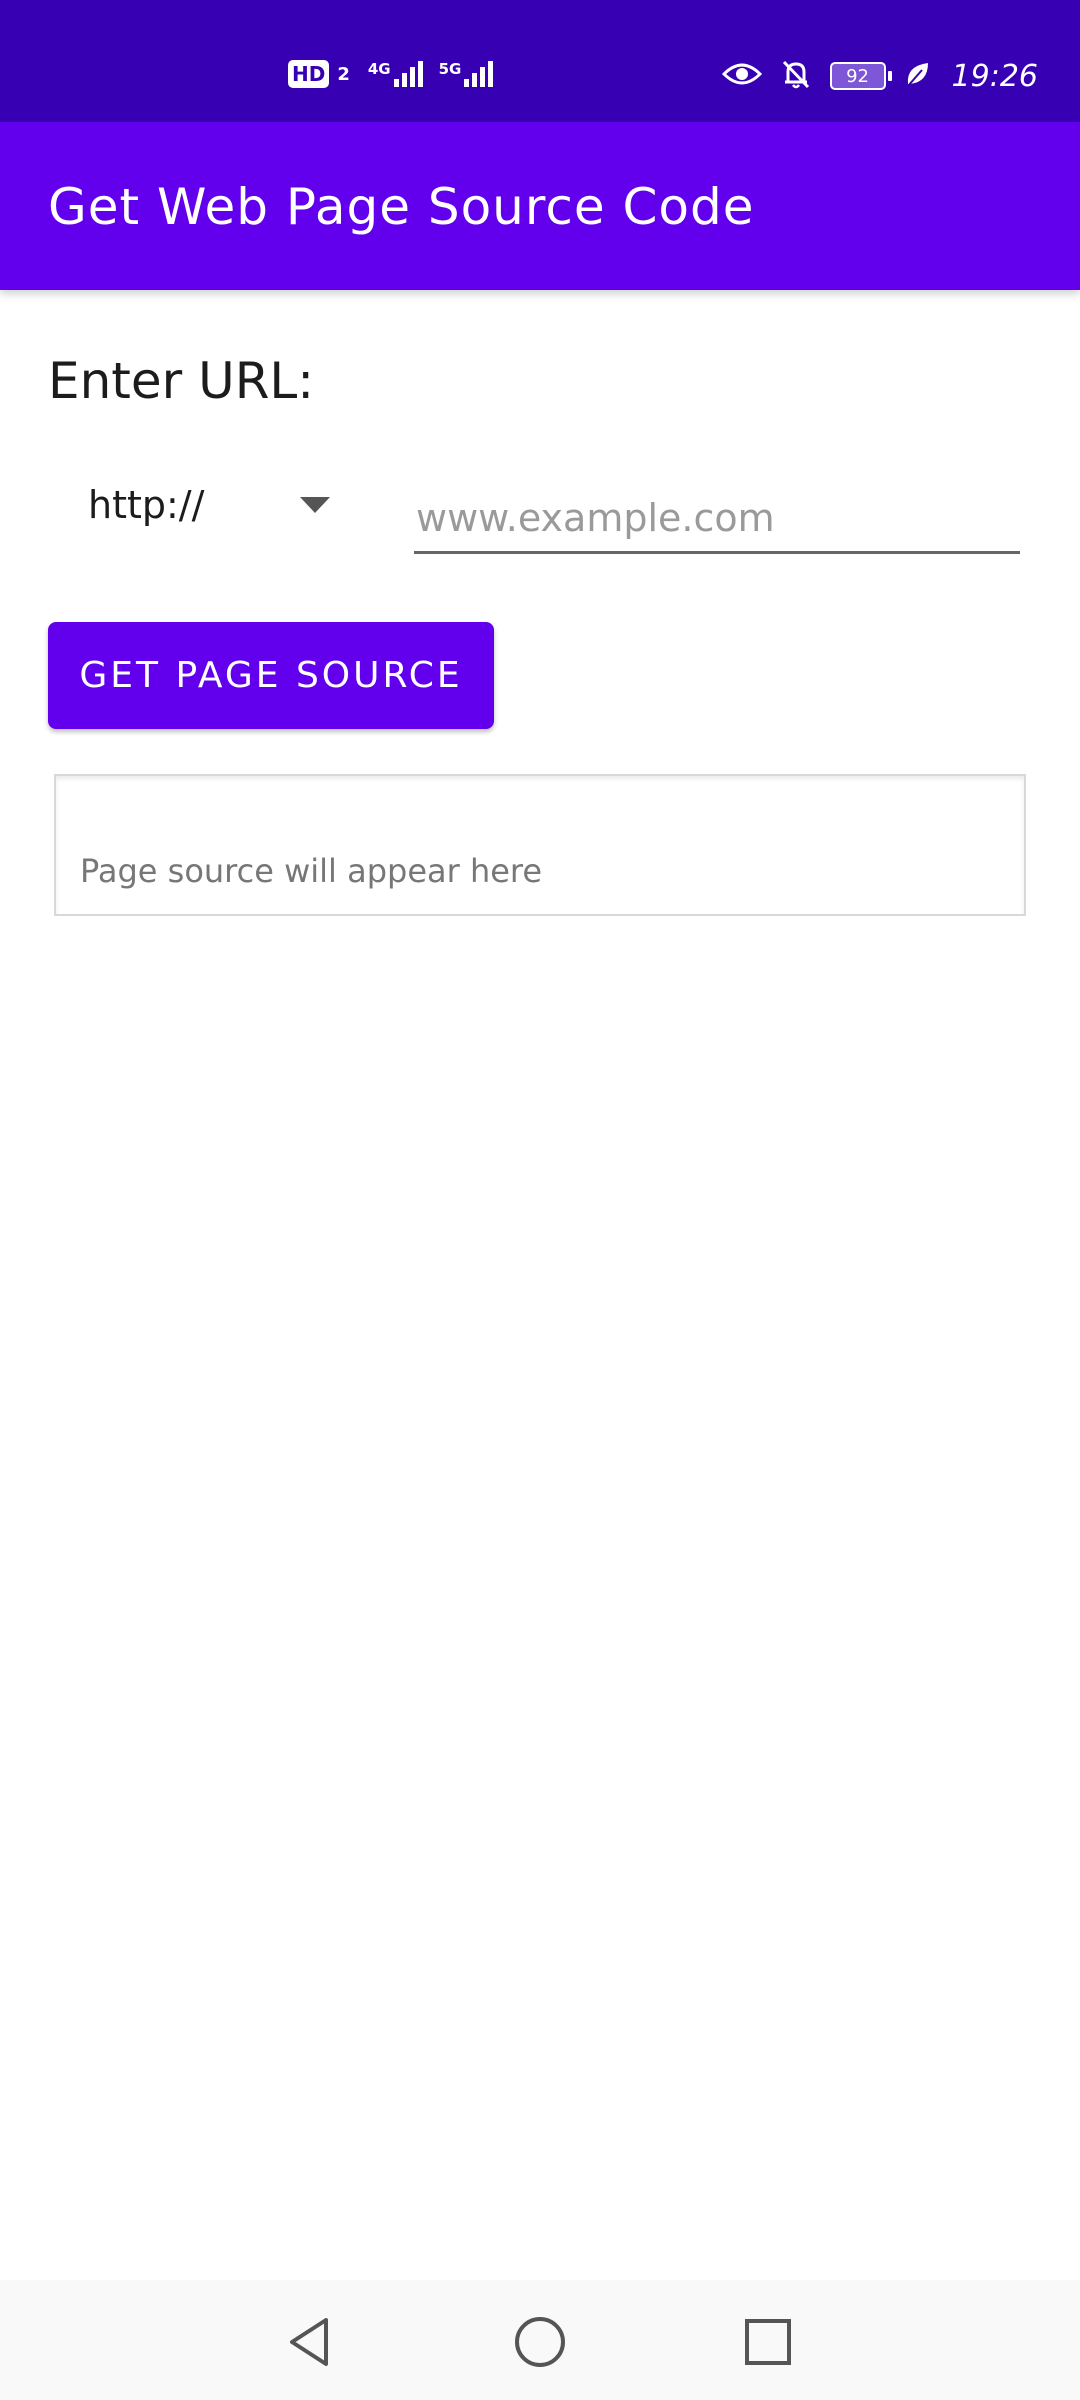  What do you see at coordinates (994, 76) in the screenshot?
I see `clock: 19:26` at bounding box center [994, 76].